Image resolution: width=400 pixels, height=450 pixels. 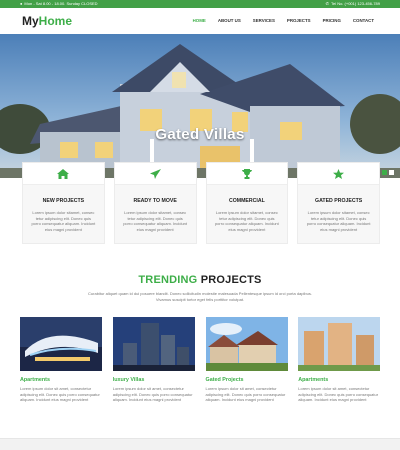 I want to click on logo-part-my: My, so click(x=30, y=21).